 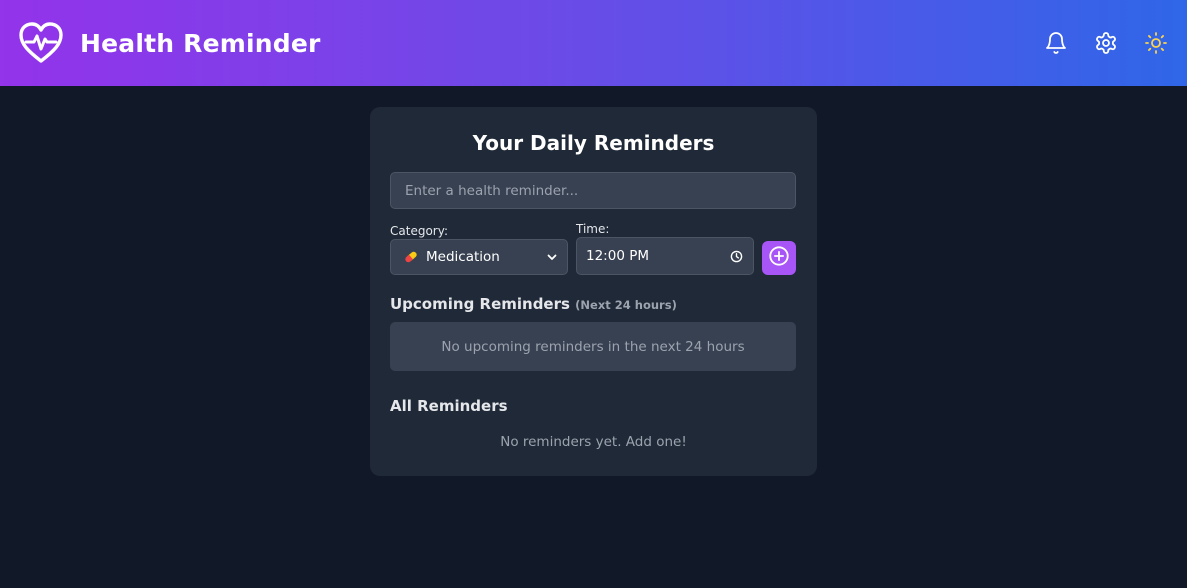 I want to click on category-value: Medication, so click(x=463, y=257).